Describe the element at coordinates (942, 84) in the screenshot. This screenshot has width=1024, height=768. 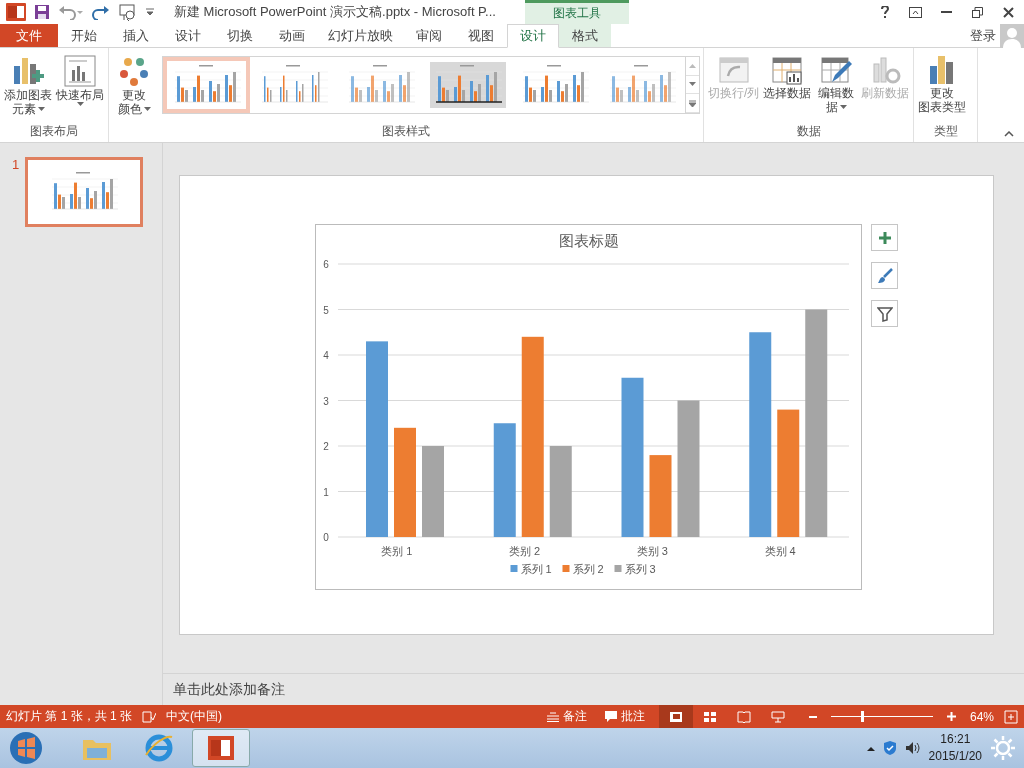
I see `ribbon-button: 更改 图表类型` at that location.